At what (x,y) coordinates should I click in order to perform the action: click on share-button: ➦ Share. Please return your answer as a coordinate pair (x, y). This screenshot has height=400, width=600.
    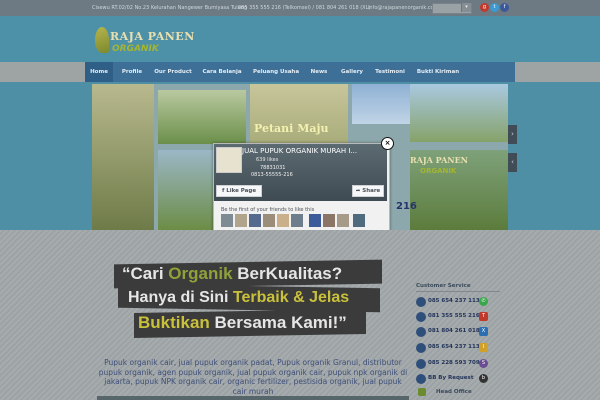
    Looking at the image, I should click on (368, 191).